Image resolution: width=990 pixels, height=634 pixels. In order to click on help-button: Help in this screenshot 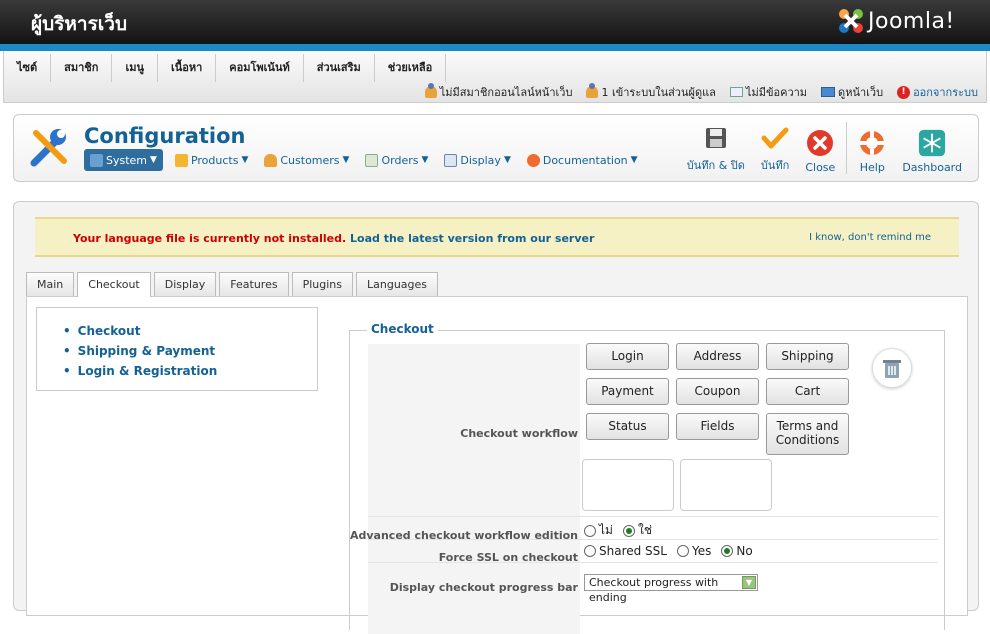, I will do `click(872, 148)`.